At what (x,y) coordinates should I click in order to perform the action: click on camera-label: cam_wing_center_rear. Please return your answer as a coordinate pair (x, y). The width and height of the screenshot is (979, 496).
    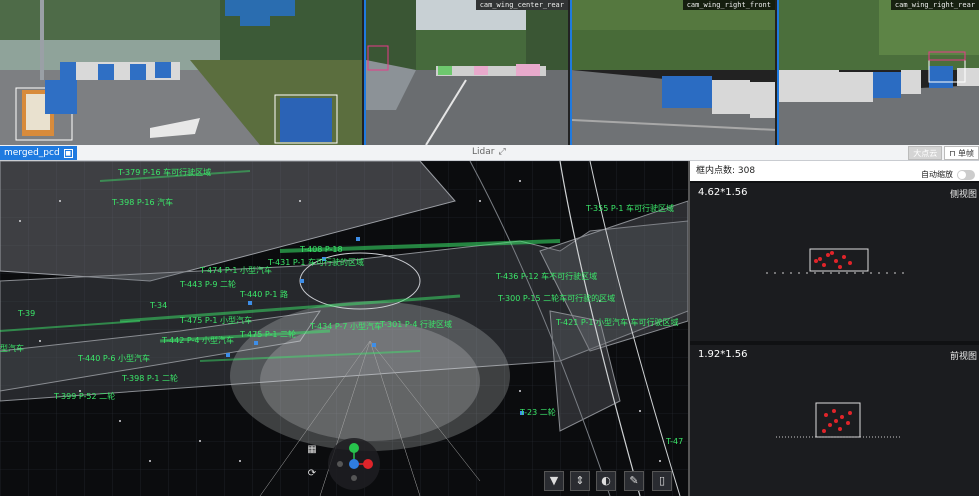
    Looking at the image, I should click on (521, 5).